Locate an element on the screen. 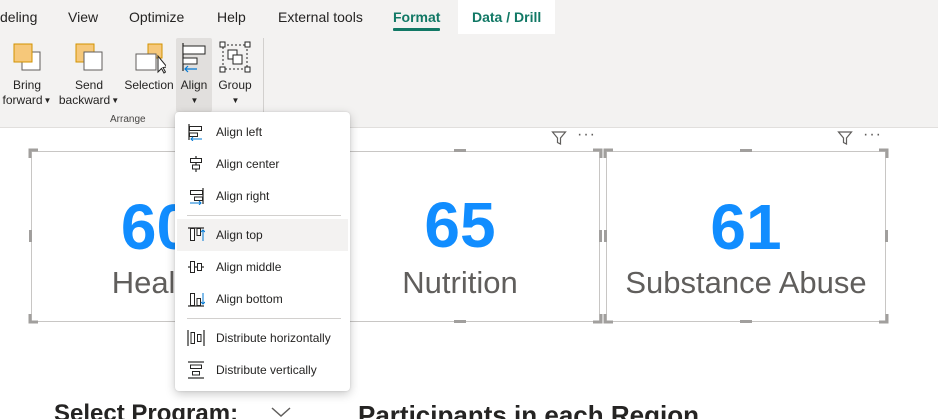  align-bottom-icon is located at coordinates (196, 300).